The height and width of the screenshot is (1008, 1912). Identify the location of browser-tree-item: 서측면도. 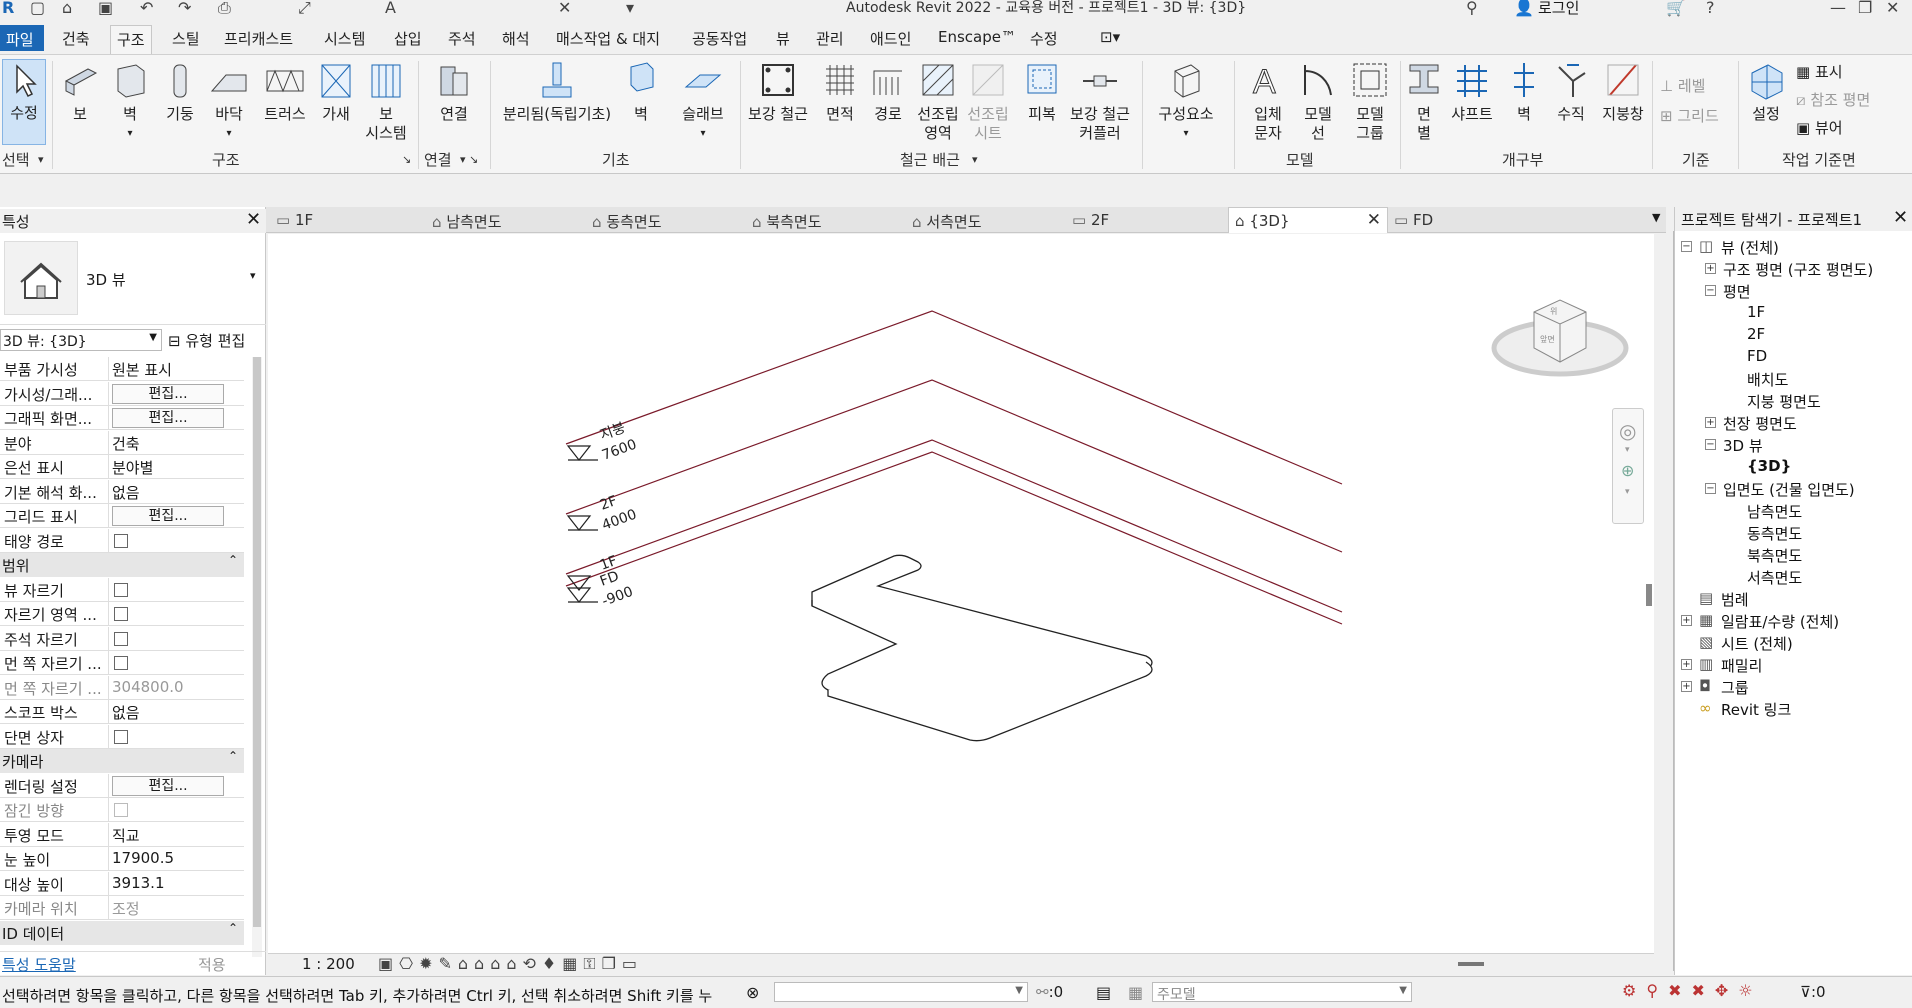
(1774, 577).